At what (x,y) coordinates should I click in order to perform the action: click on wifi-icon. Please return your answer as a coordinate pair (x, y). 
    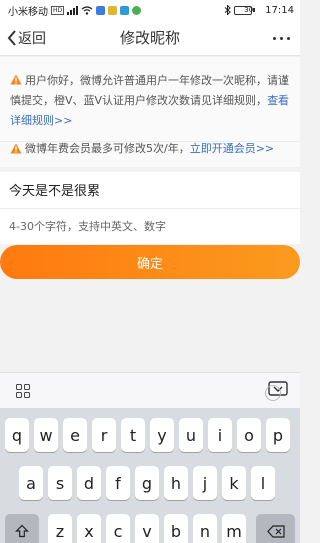
    Looking at the image, I should click on (87, 10).